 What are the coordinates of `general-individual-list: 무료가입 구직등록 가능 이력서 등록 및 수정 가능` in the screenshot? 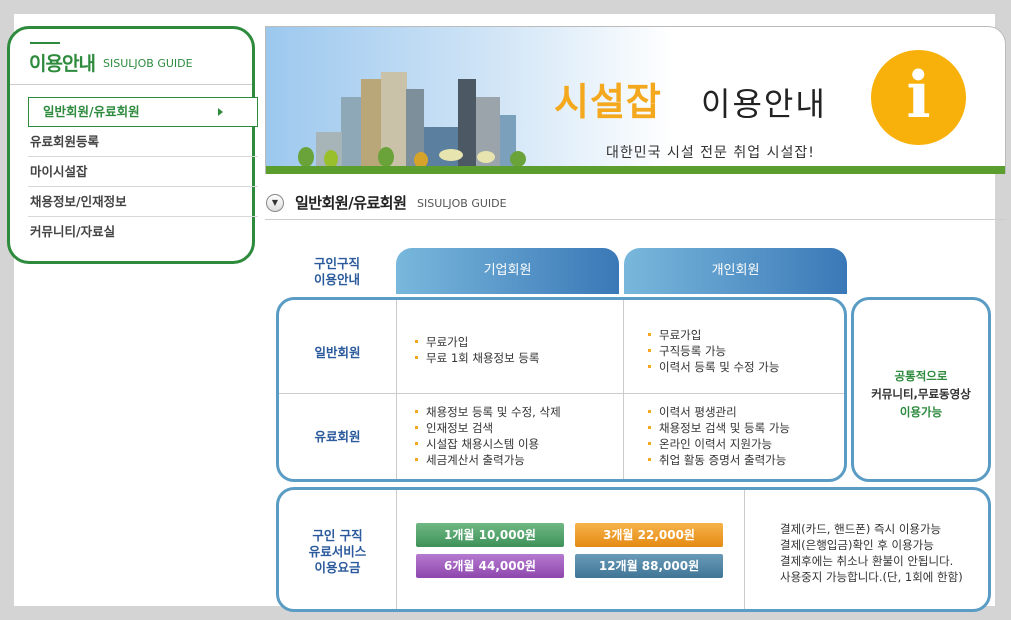 It's located at (713, 351).